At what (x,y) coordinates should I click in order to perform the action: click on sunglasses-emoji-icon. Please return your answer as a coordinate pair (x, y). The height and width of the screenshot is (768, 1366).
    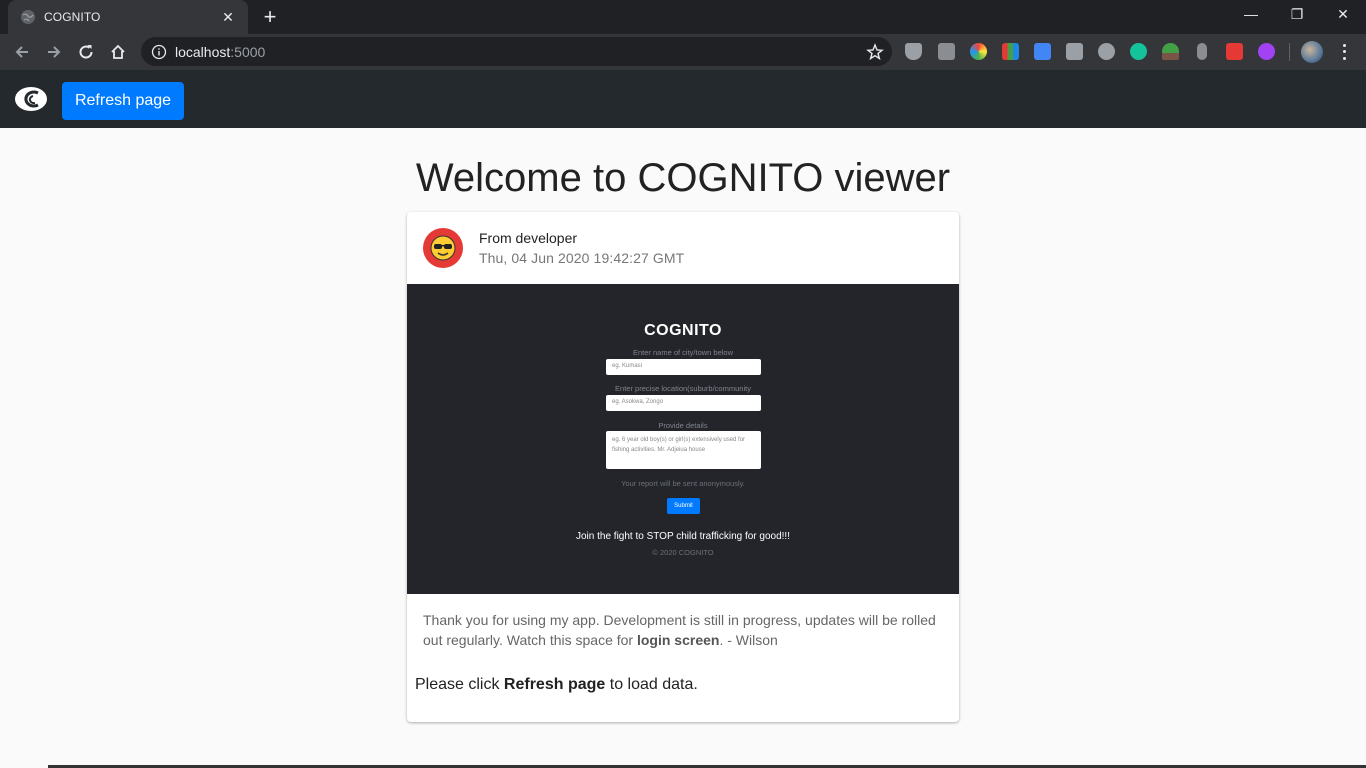
    Looking at the image, I should click on (443, 248).